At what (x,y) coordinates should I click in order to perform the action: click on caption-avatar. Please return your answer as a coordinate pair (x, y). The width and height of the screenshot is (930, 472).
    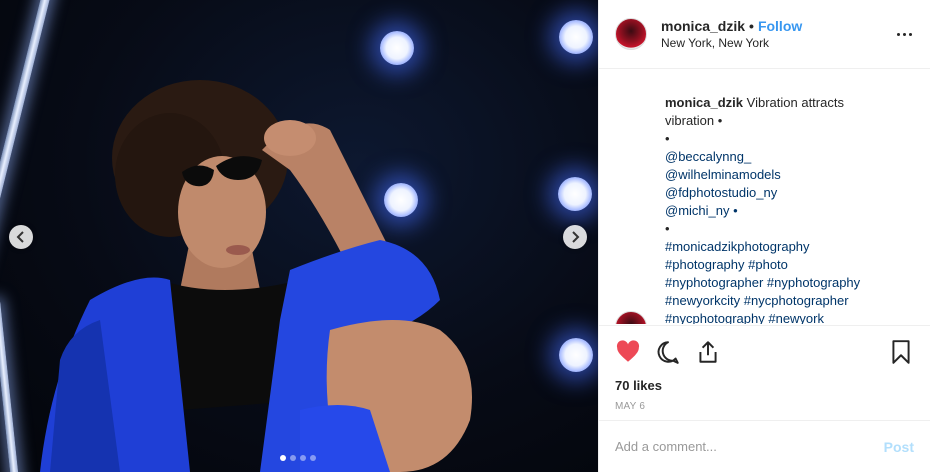
    Looking at the image, I should click on (631, 317).